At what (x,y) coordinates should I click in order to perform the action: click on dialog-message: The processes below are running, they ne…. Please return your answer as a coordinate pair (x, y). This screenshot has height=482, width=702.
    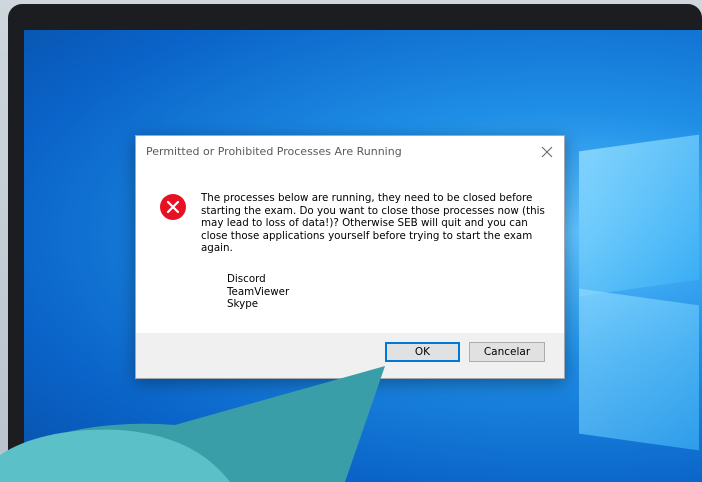
    Looking at the image, I should click on (373, 223).